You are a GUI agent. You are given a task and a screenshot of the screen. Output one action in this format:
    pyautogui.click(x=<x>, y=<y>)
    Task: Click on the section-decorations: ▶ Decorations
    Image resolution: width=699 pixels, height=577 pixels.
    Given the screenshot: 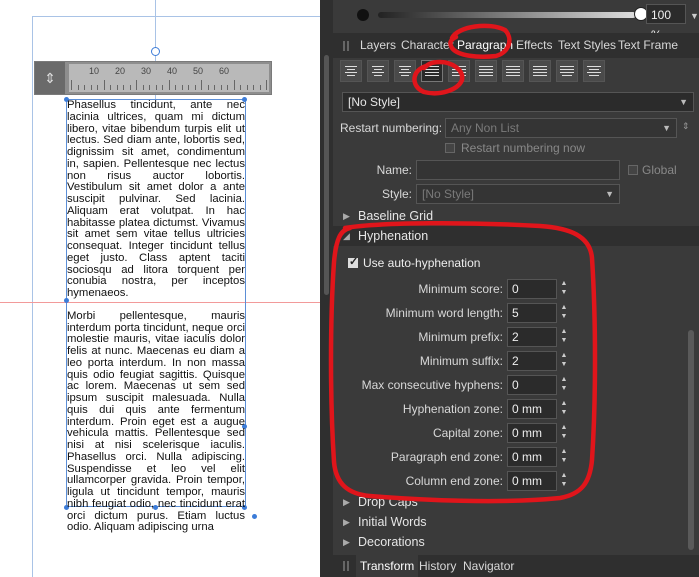 What is the action you would take?
    pyautogui.click(x=516, y=542)
    